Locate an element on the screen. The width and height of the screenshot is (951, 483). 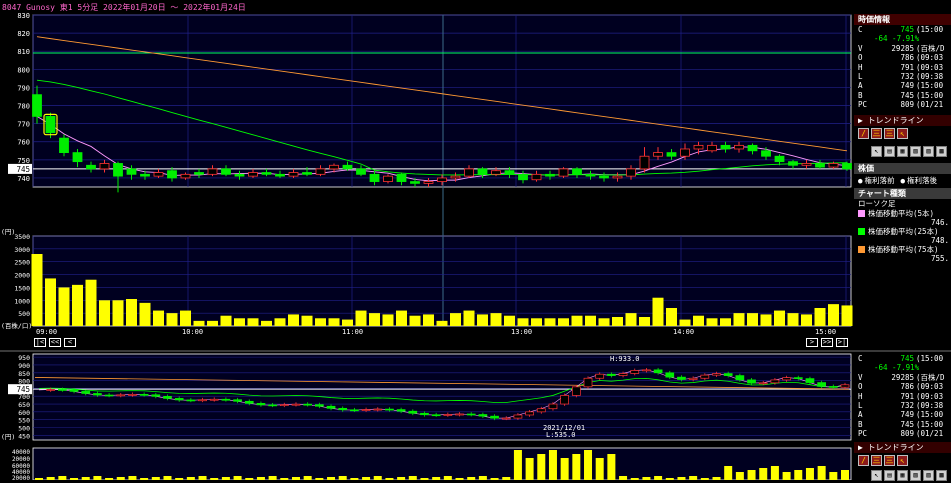
nav-last-button: >| is located at coordinates (842, 342).